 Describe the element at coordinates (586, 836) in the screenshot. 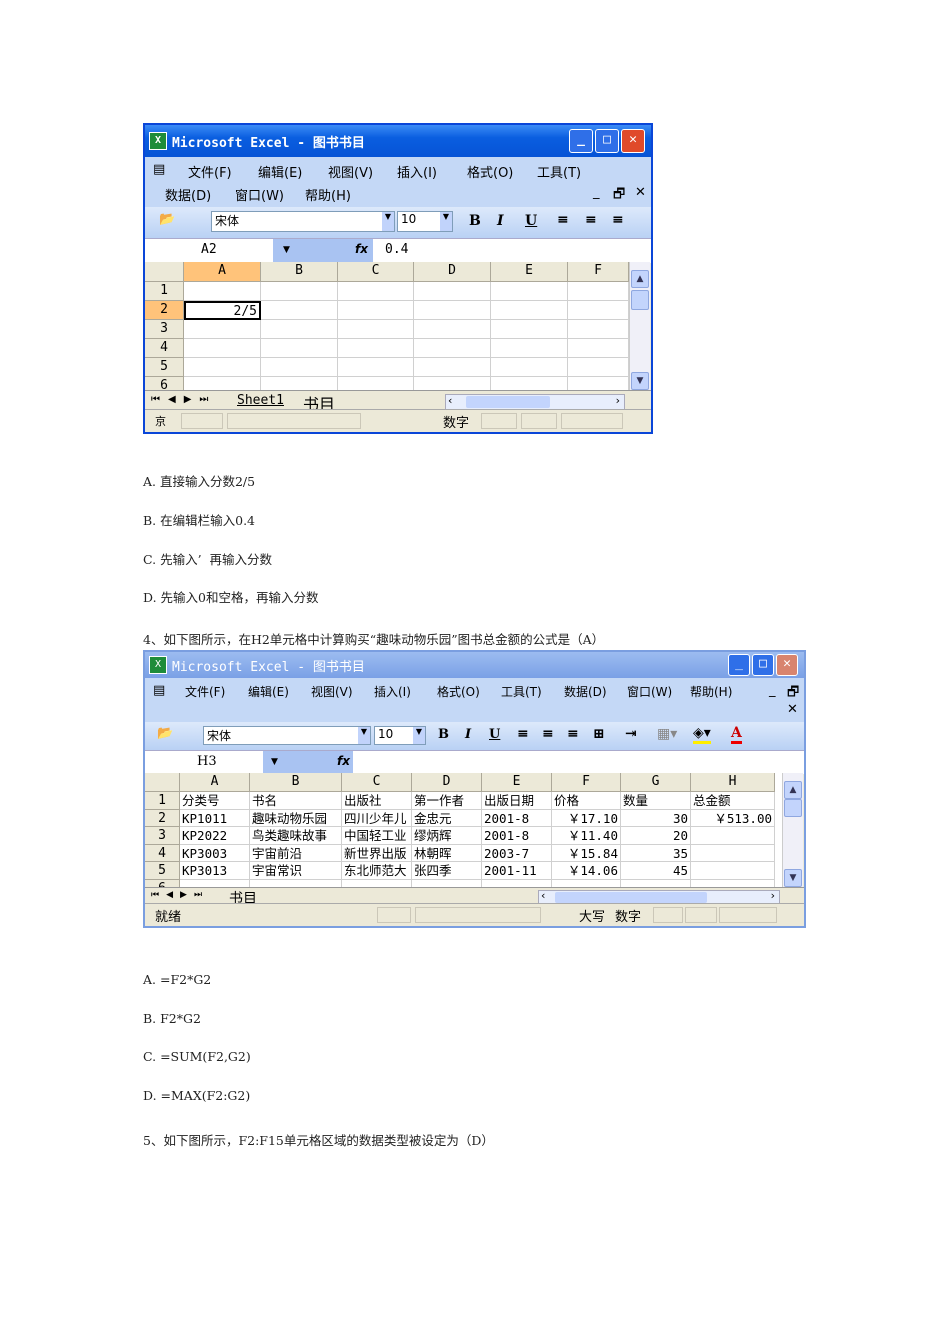

I see `cell-F3: ￥11.40` at that location.